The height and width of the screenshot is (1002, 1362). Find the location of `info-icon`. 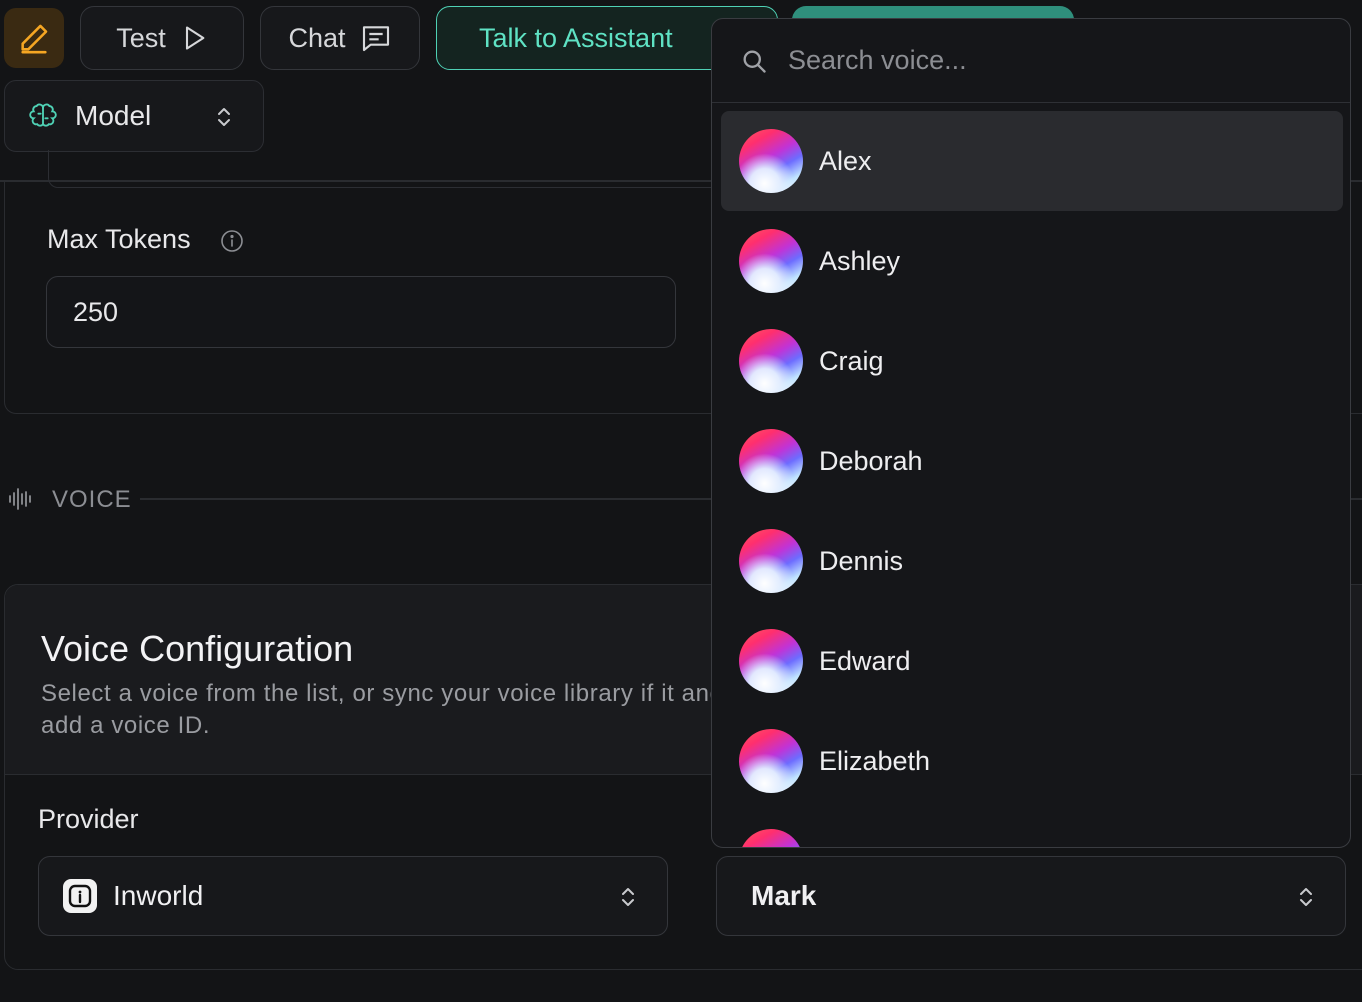

info-icon is located at coordinates (232, 241).